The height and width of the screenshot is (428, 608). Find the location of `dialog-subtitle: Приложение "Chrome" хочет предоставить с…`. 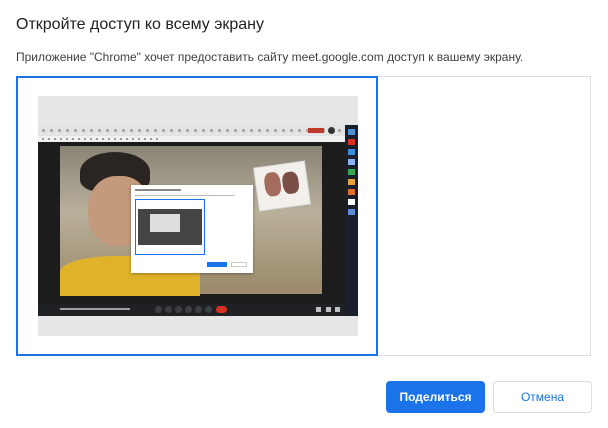

dialog-subtitle: Приложение "Chrome" хочет предоставить с… is located at coordinates (270, 57).